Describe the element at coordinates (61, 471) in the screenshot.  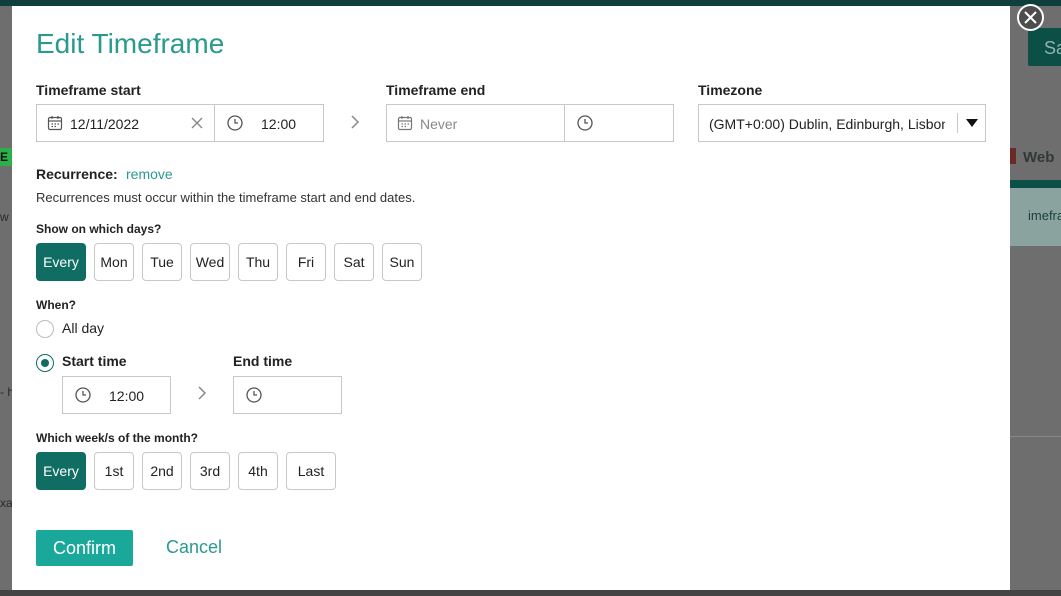
I see `week-chip-every: Every` at that location.